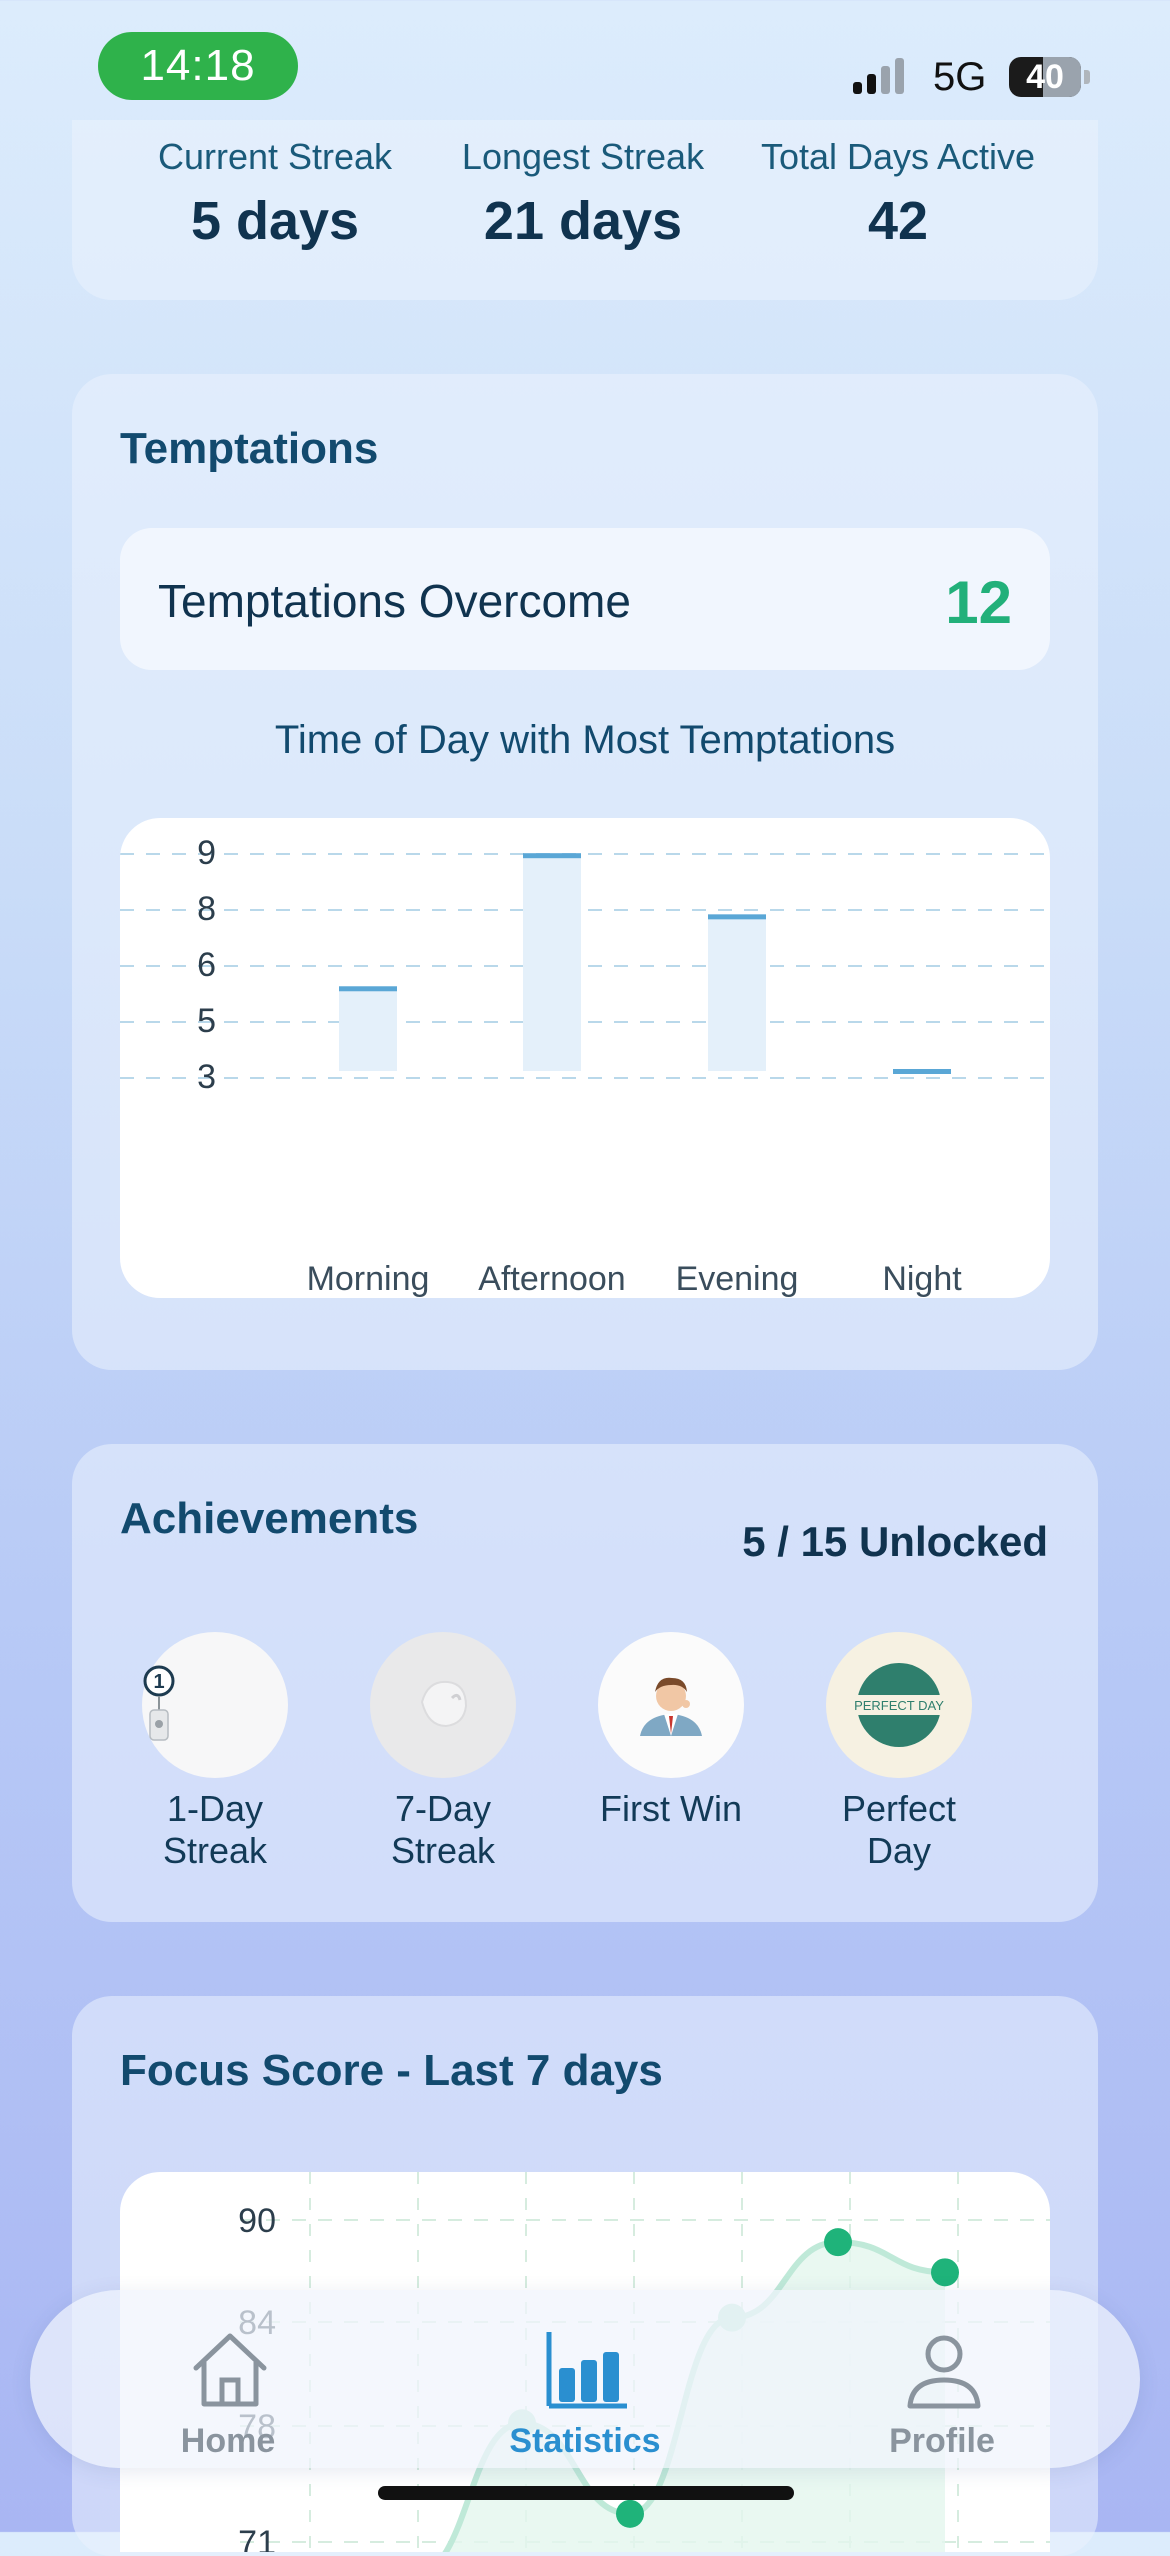 Image resolution: width=1170 pixels, height=2556 pixels. Describe the element at coordinates (443, 1705) in the screenshot. I see `locked-badge-icon` at that location.